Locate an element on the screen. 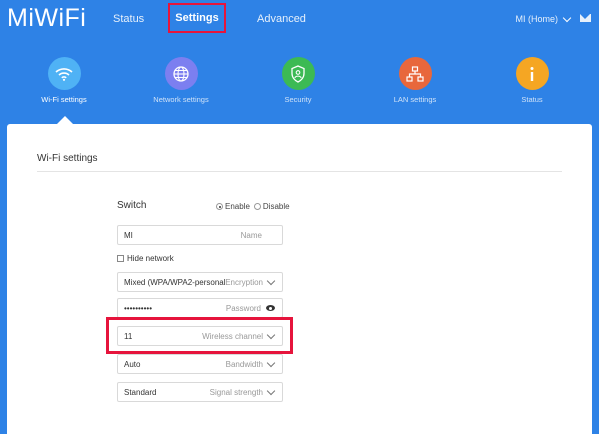 The height and width of the screenshot is (434, 599). eye-icon is located at coordinates (270, 308).